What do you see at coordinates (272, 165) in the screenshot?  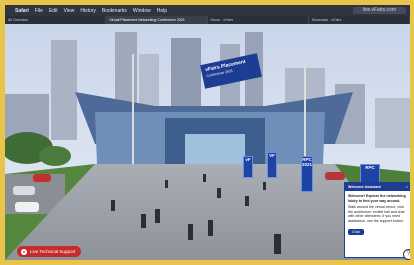 I see `flag-sign-2: VF` at bounding box center [272, 165].